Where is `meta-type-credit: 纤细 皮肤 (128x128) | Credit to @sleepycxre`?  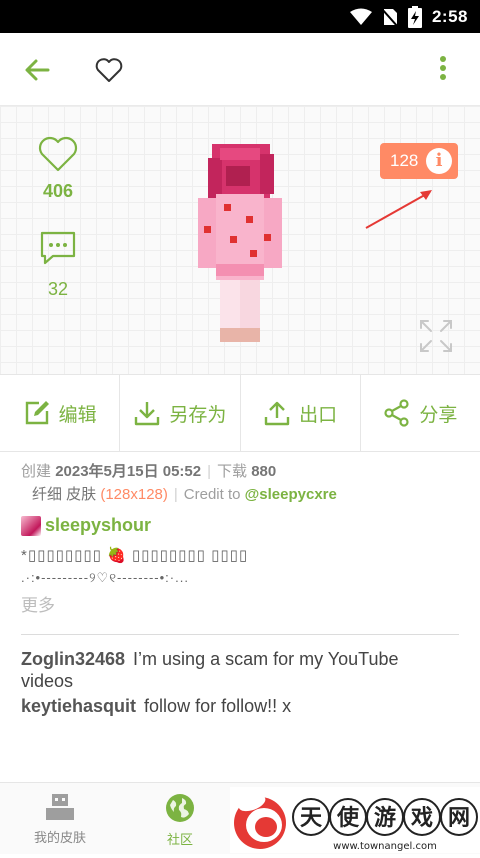
meta-type-credit: 纤细 皮肤 (128x128) | Credit to @sleepycxre is located at coordinates (184, 493).